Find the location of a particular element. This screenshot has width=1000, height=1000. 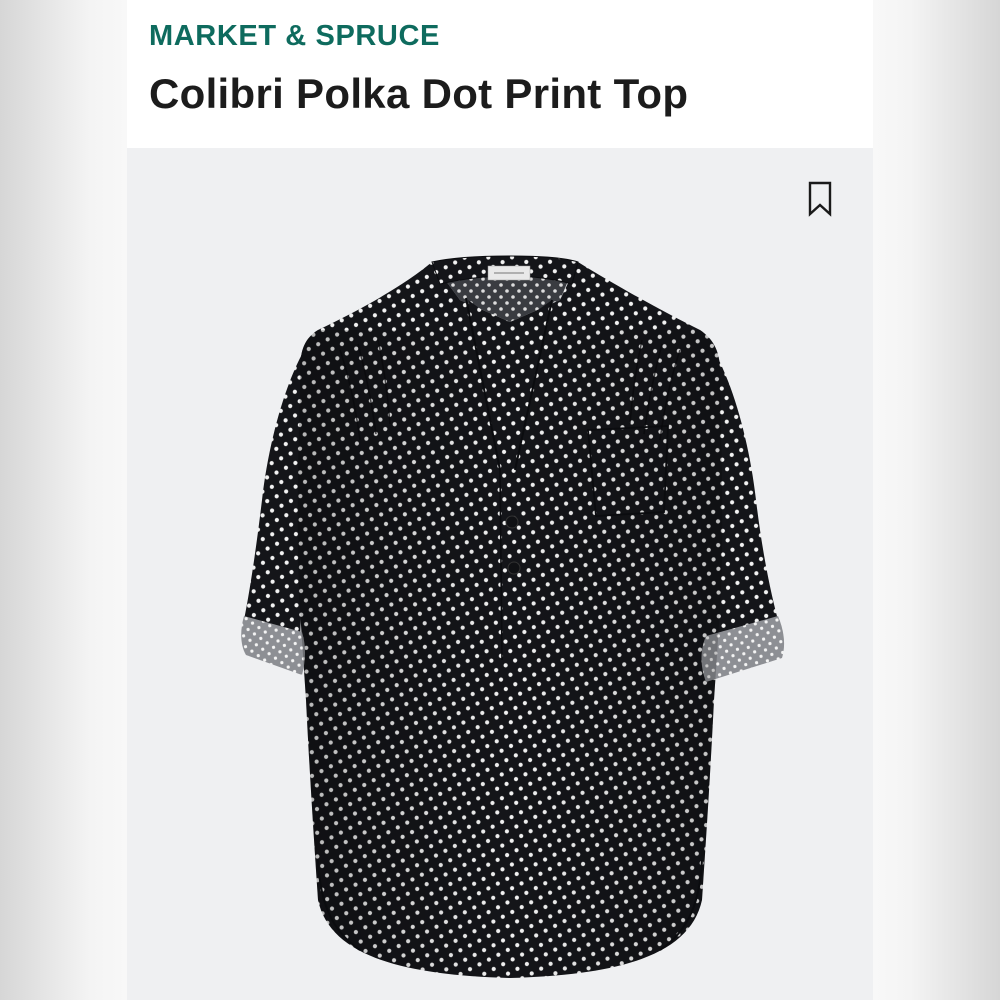

bookmark-button is located at coordinates (820, 199).